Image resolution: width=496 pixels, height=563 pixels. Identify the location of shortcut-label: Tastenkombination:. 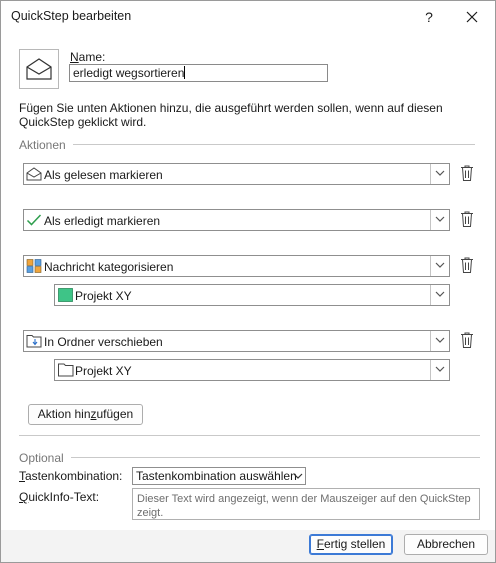
(71, 476).